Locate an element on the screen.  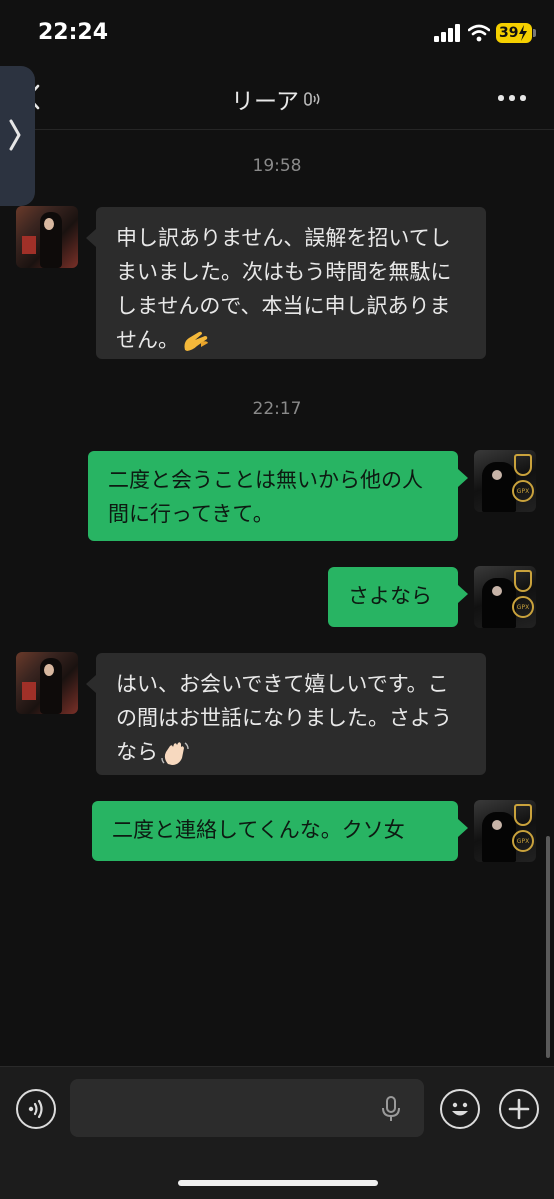
chevron-right-icon is located at coordinates (15, 135).